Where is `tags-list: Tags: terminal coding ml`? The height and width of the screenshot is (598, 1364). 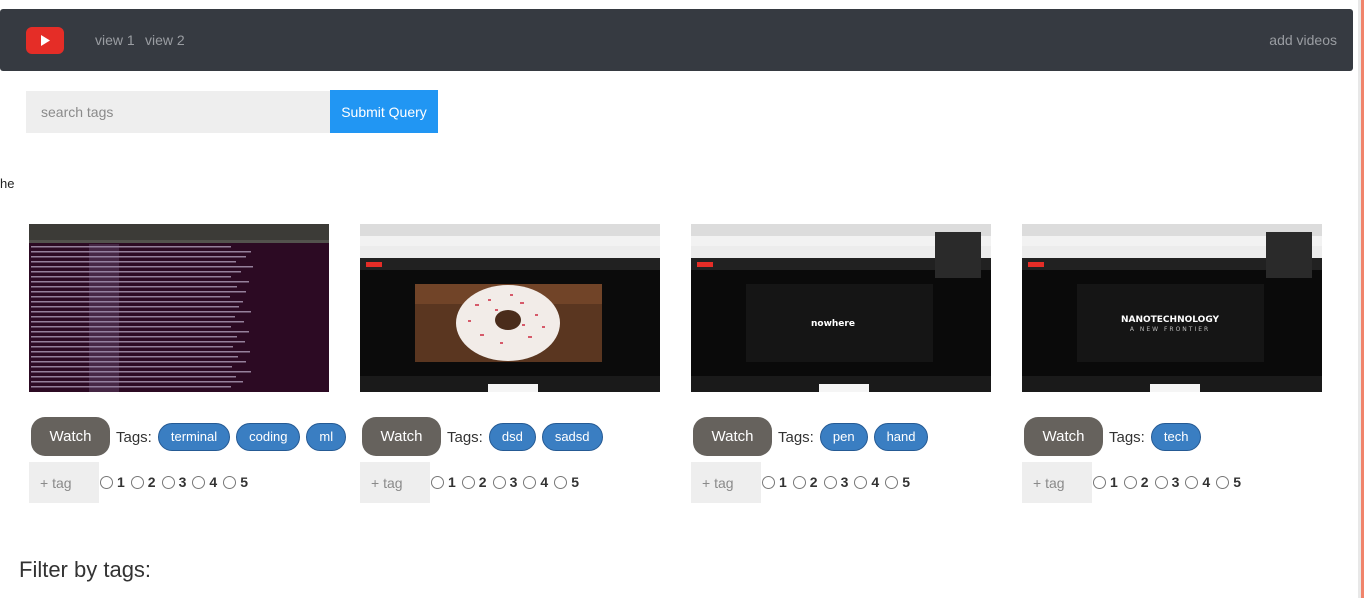
tags-list: Tags: terminal coding ml is located at coordinates (234, 437).